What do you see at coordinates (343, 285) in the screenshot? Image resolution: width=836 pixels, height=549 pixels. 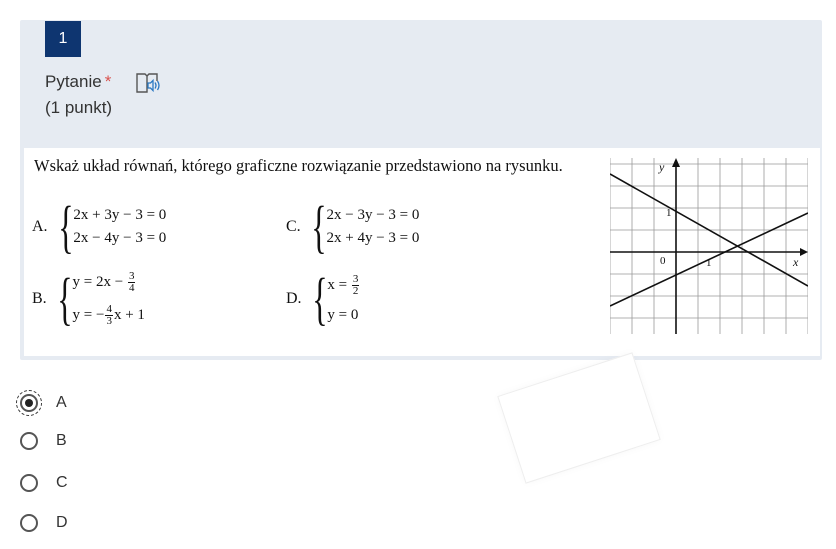 I see `option-d-line1: x = 32` at bounding box center [343, 285].